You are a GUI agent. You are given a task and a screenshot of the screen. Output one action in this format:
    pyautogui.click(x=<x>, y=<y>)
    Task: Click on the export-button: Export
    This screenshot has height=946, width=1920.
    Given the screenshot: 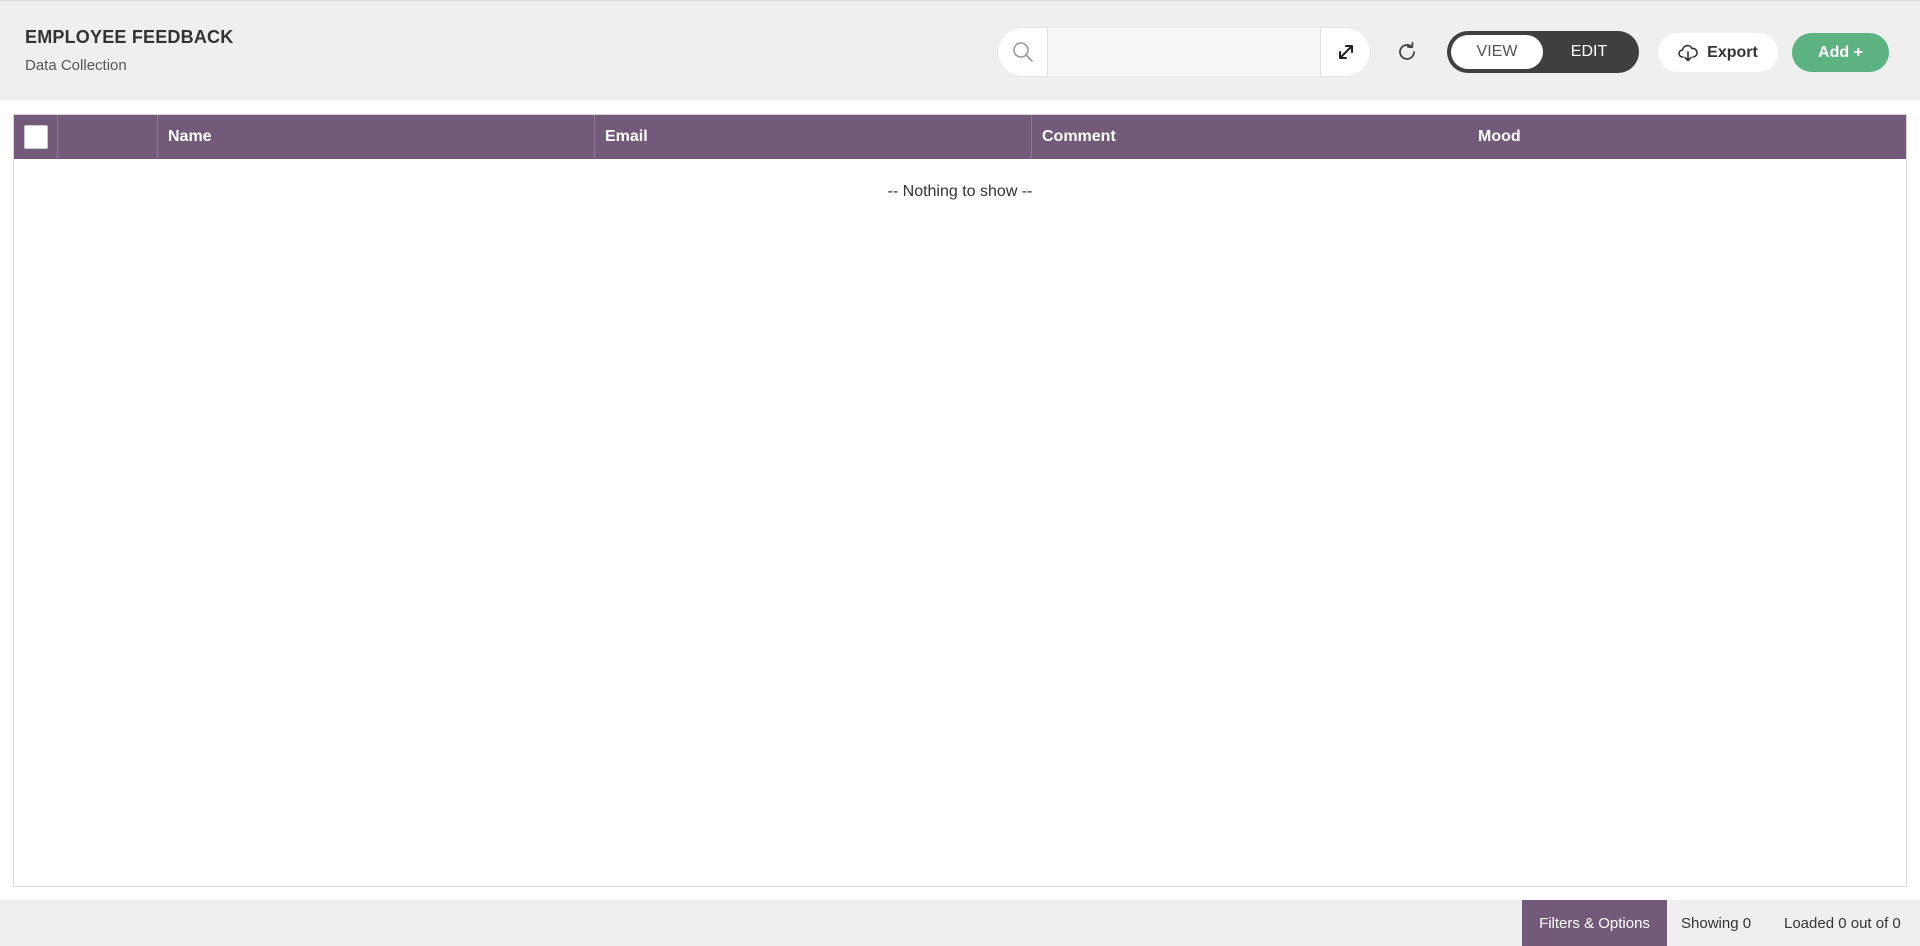 What is the action you would take?
    pyautogui.click(x=1718, y=52)
    